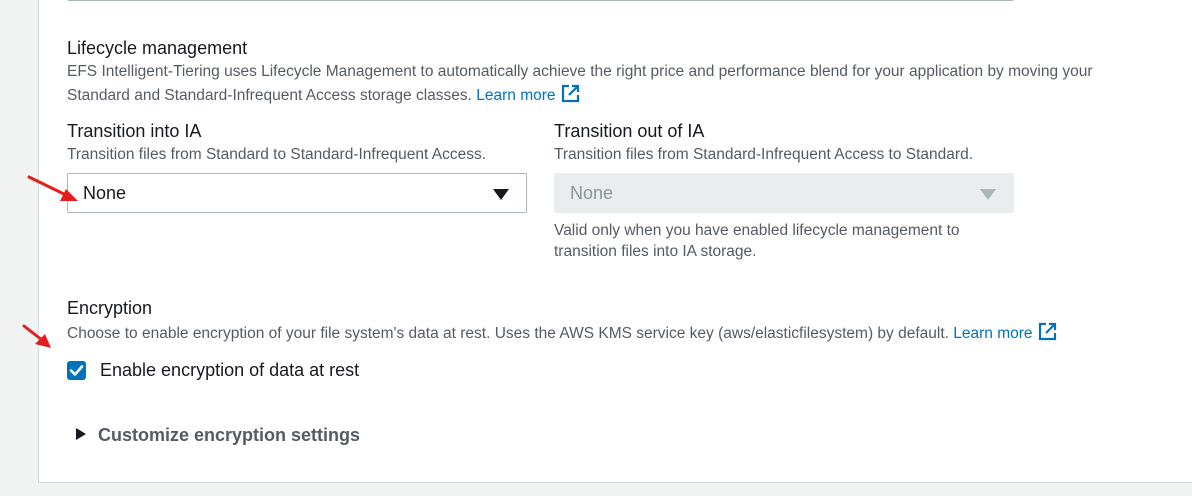 This screenshot has height=496, width=1192. Describe the element at coordinates (110, 308) in the screenshot. I see `encryption-title: Encryption` at that location.